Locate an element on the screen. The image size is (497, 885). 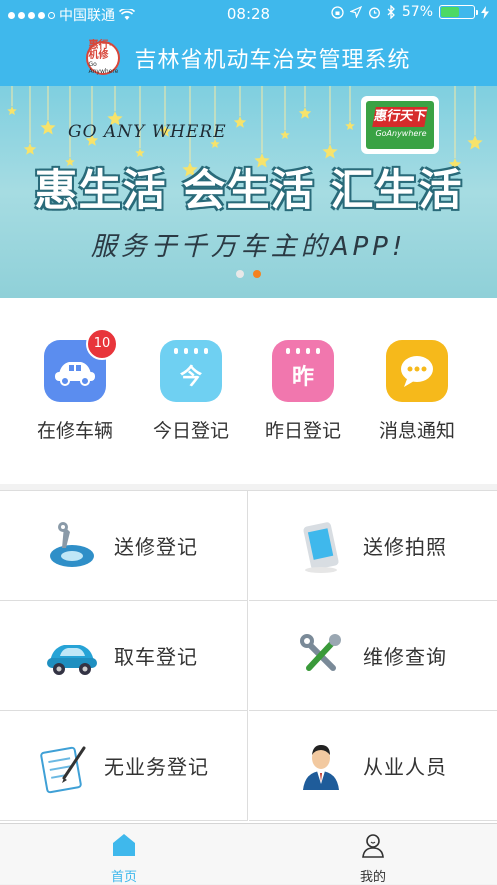
phone-camera-icon is located at coordinates (321, 546).